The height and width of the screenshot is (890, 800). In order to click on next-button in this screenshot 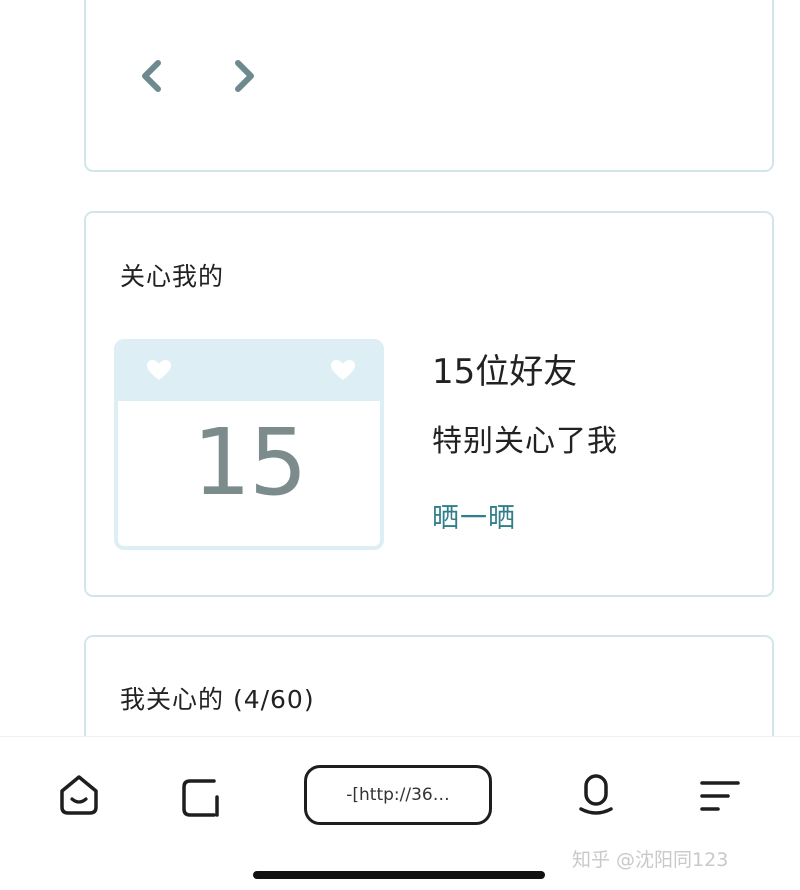, I will do `click(243, 76)`.